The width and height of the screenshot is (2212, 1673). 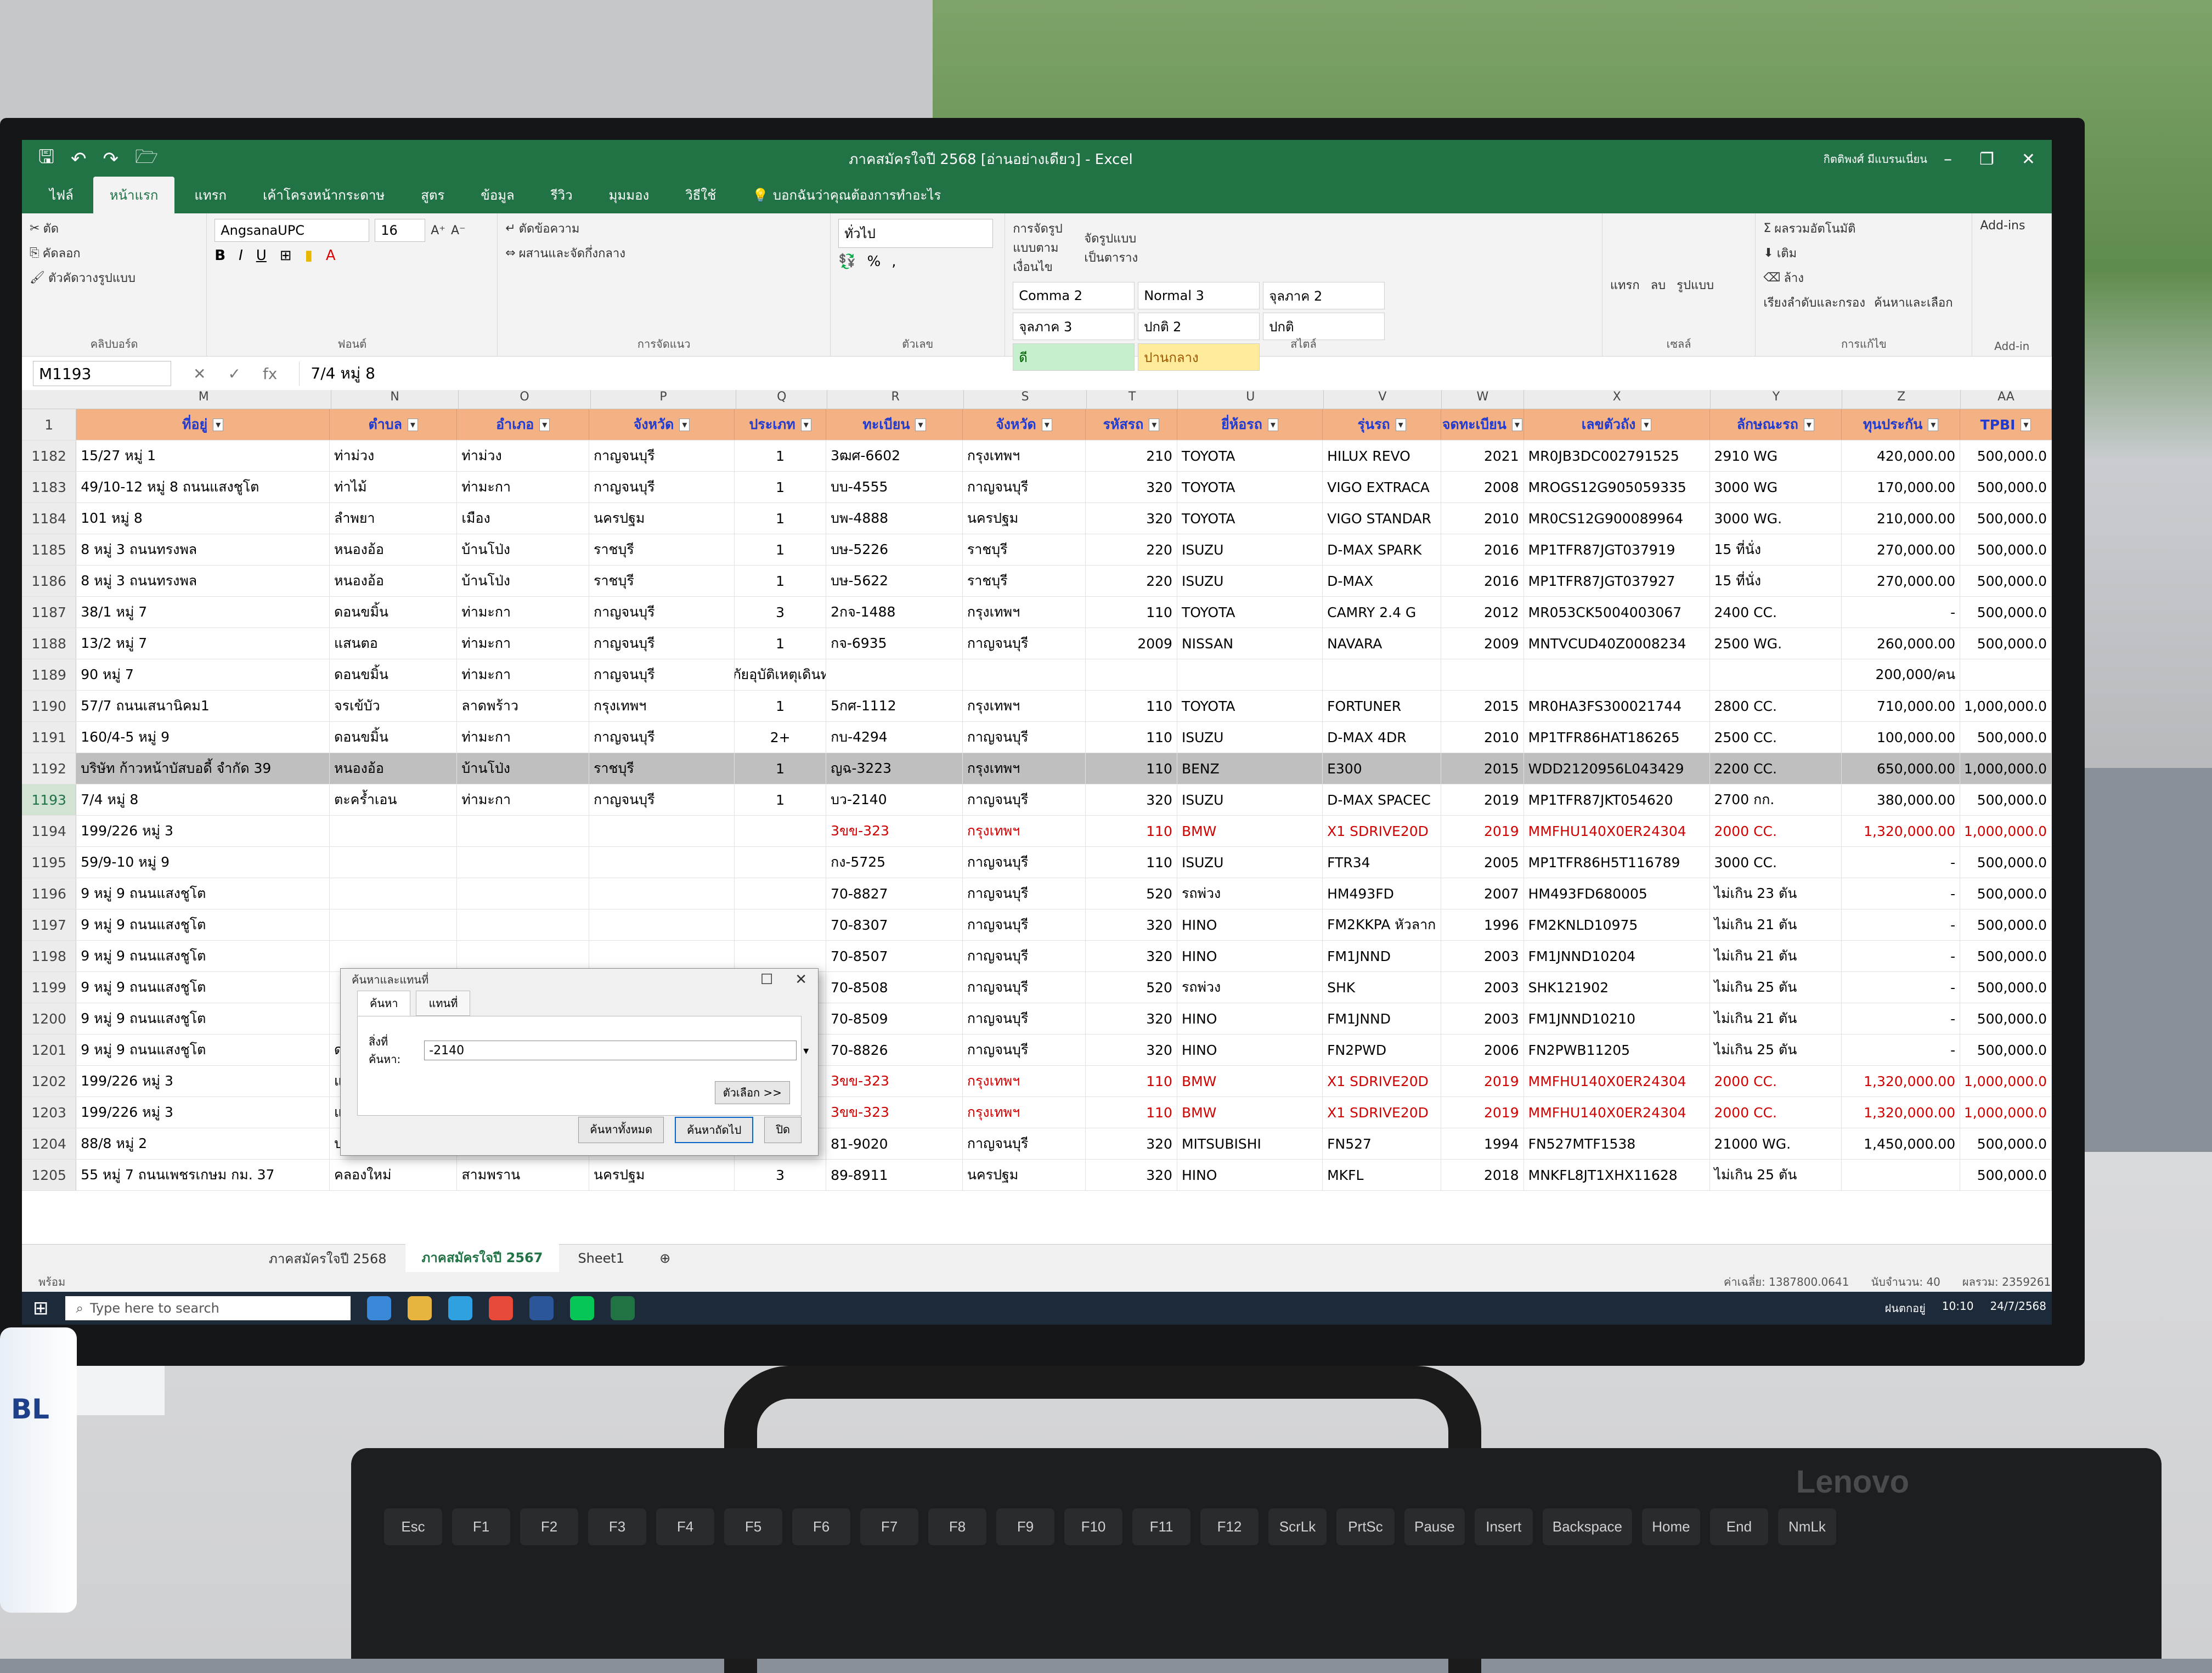 I want to click on cell: บพ-4888, so click(x=895, y=518).